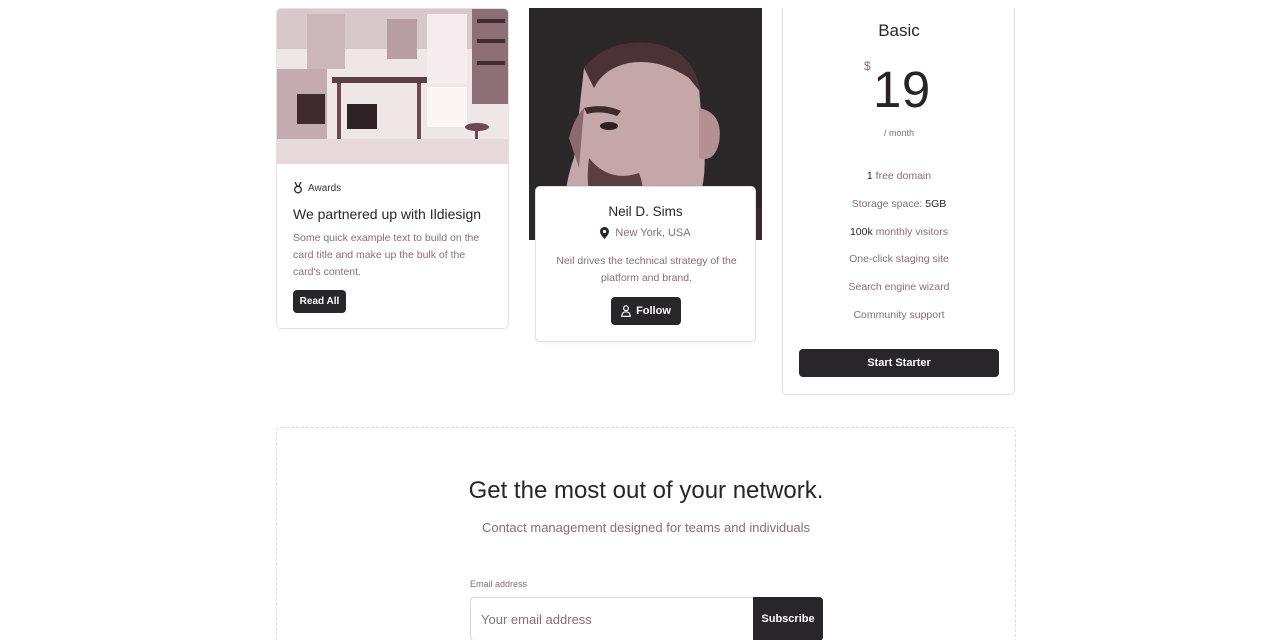  Describe the element at coordinates (788, 618) in the screenshot. I see `subscribe-button: Subscribe` at that location.